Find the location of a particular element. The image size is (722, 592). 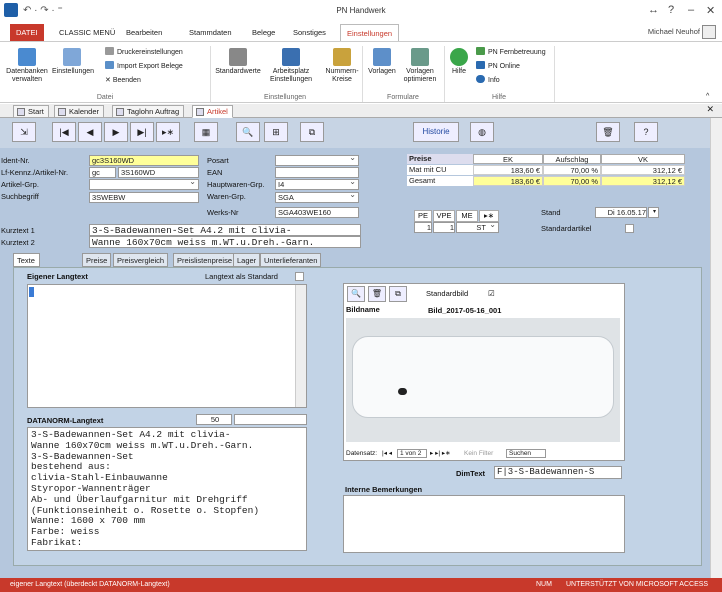

pe-field: 1 is located at coordinates (423, 227).